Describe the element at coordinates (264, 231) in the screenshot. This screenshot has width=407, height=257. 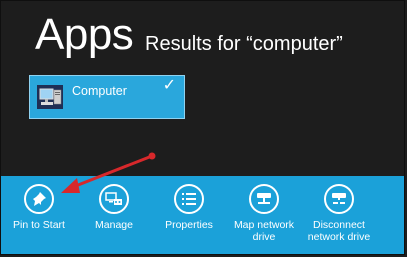
I see `map-network-drive-label: Map network drive` at that location.